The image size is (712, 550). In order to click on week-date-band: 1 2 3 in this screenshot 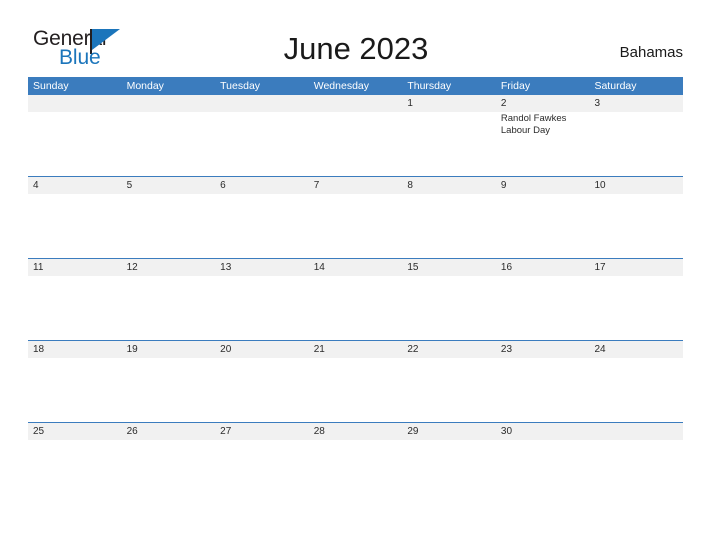, I will do `click(355, 103)`.